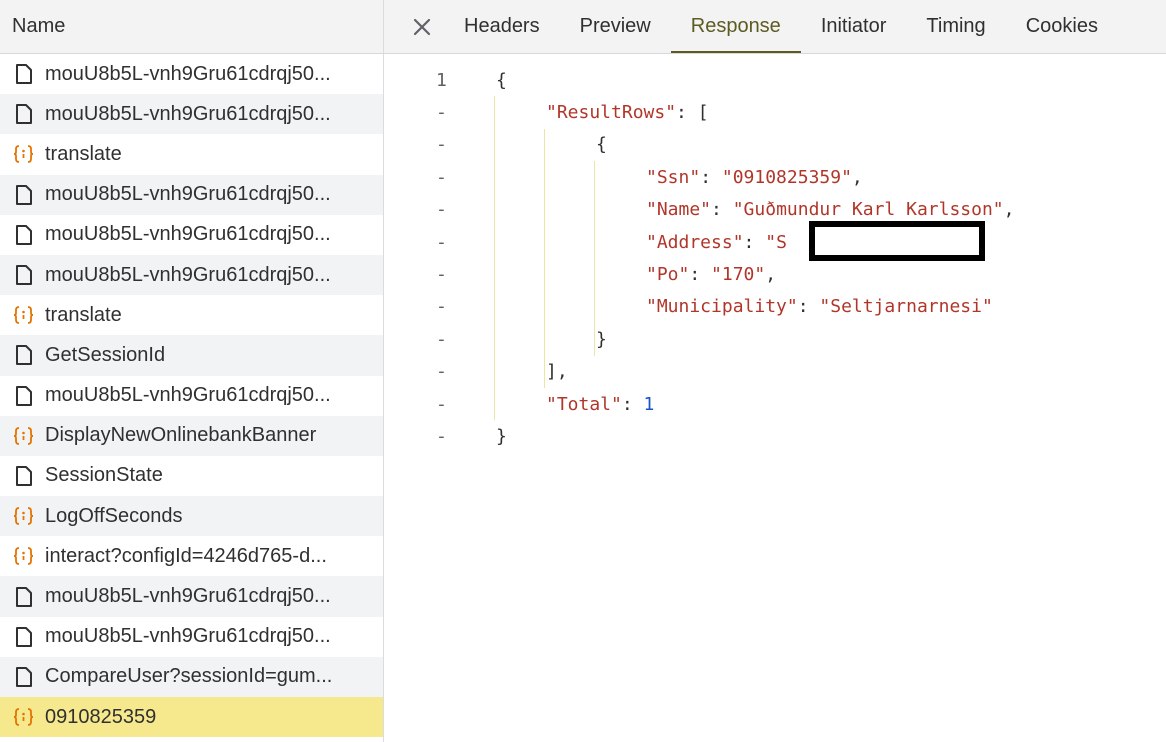 This screenshot has height=742, width=1166. Describe the element at coordinates (857, 177) in the screenshot. I see `code-token-punc: ,` at that location.